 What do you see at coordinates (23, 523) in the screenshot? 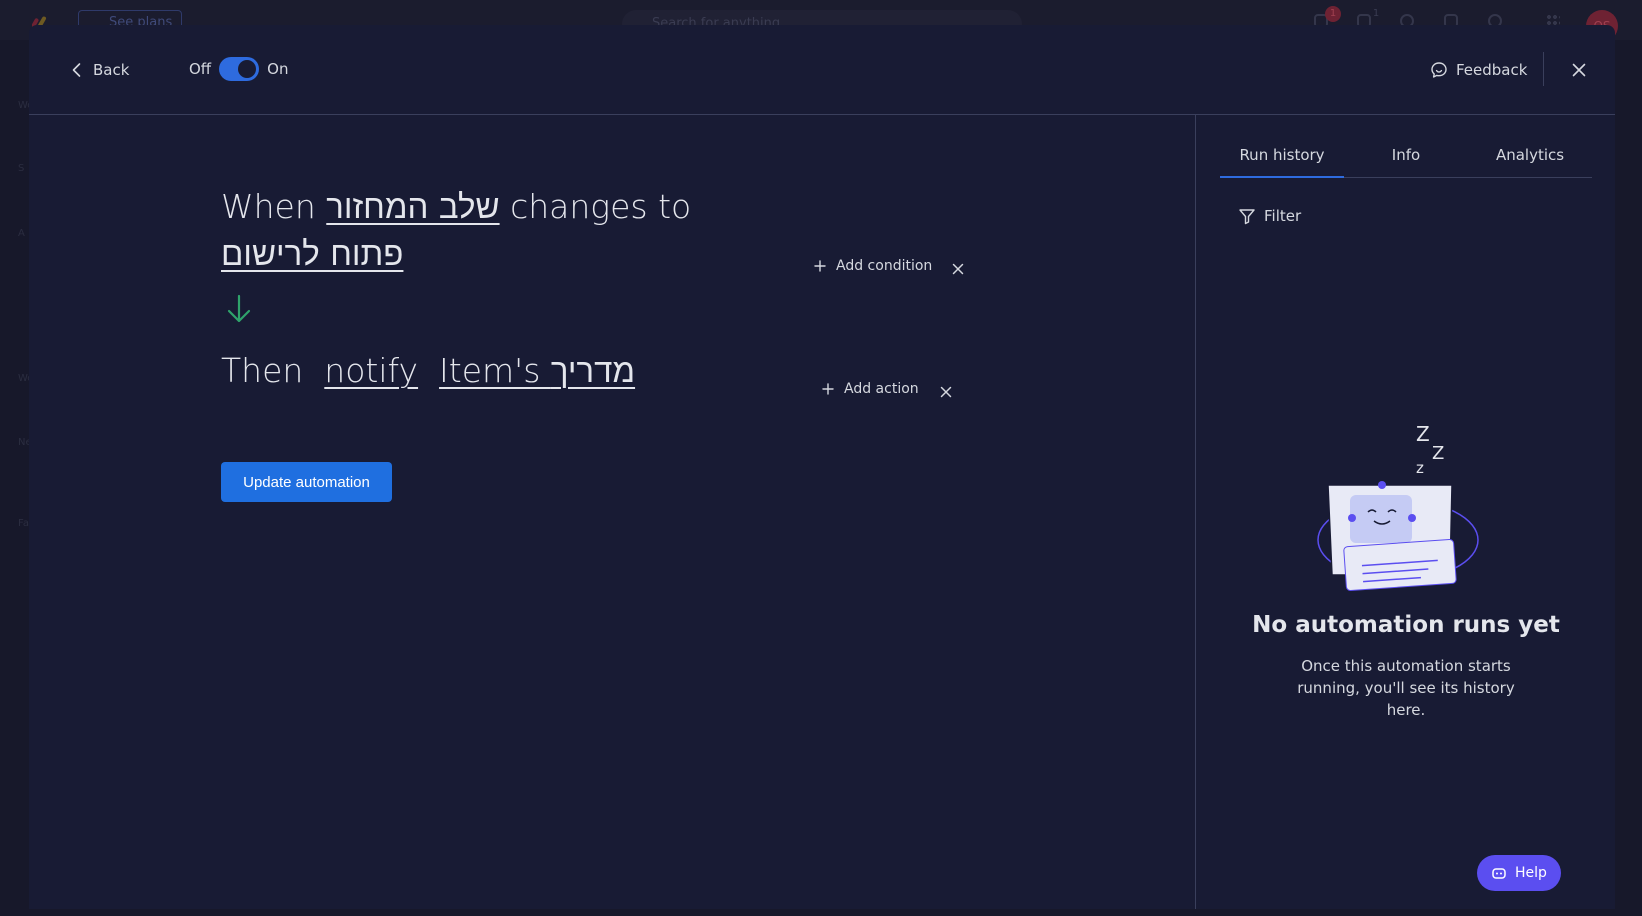
I see `sidebar-fragment: Fa` at bounding box center [23, 523].